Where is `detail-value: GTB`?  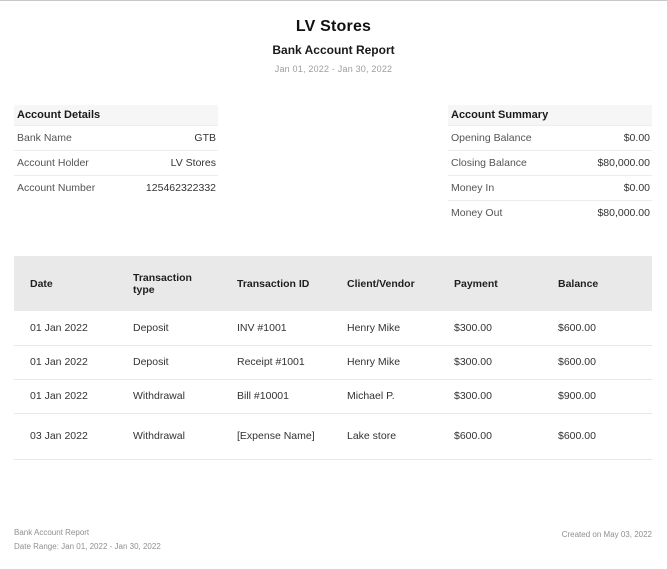 detail-value: GTB is located at coordinates (205, 138).